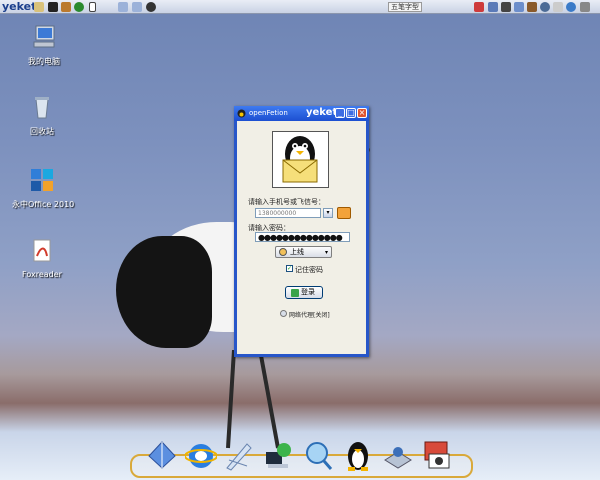  Describe the element at coordinates (351, 113) in the screenshot. I see `maximize-button: □` at that location.